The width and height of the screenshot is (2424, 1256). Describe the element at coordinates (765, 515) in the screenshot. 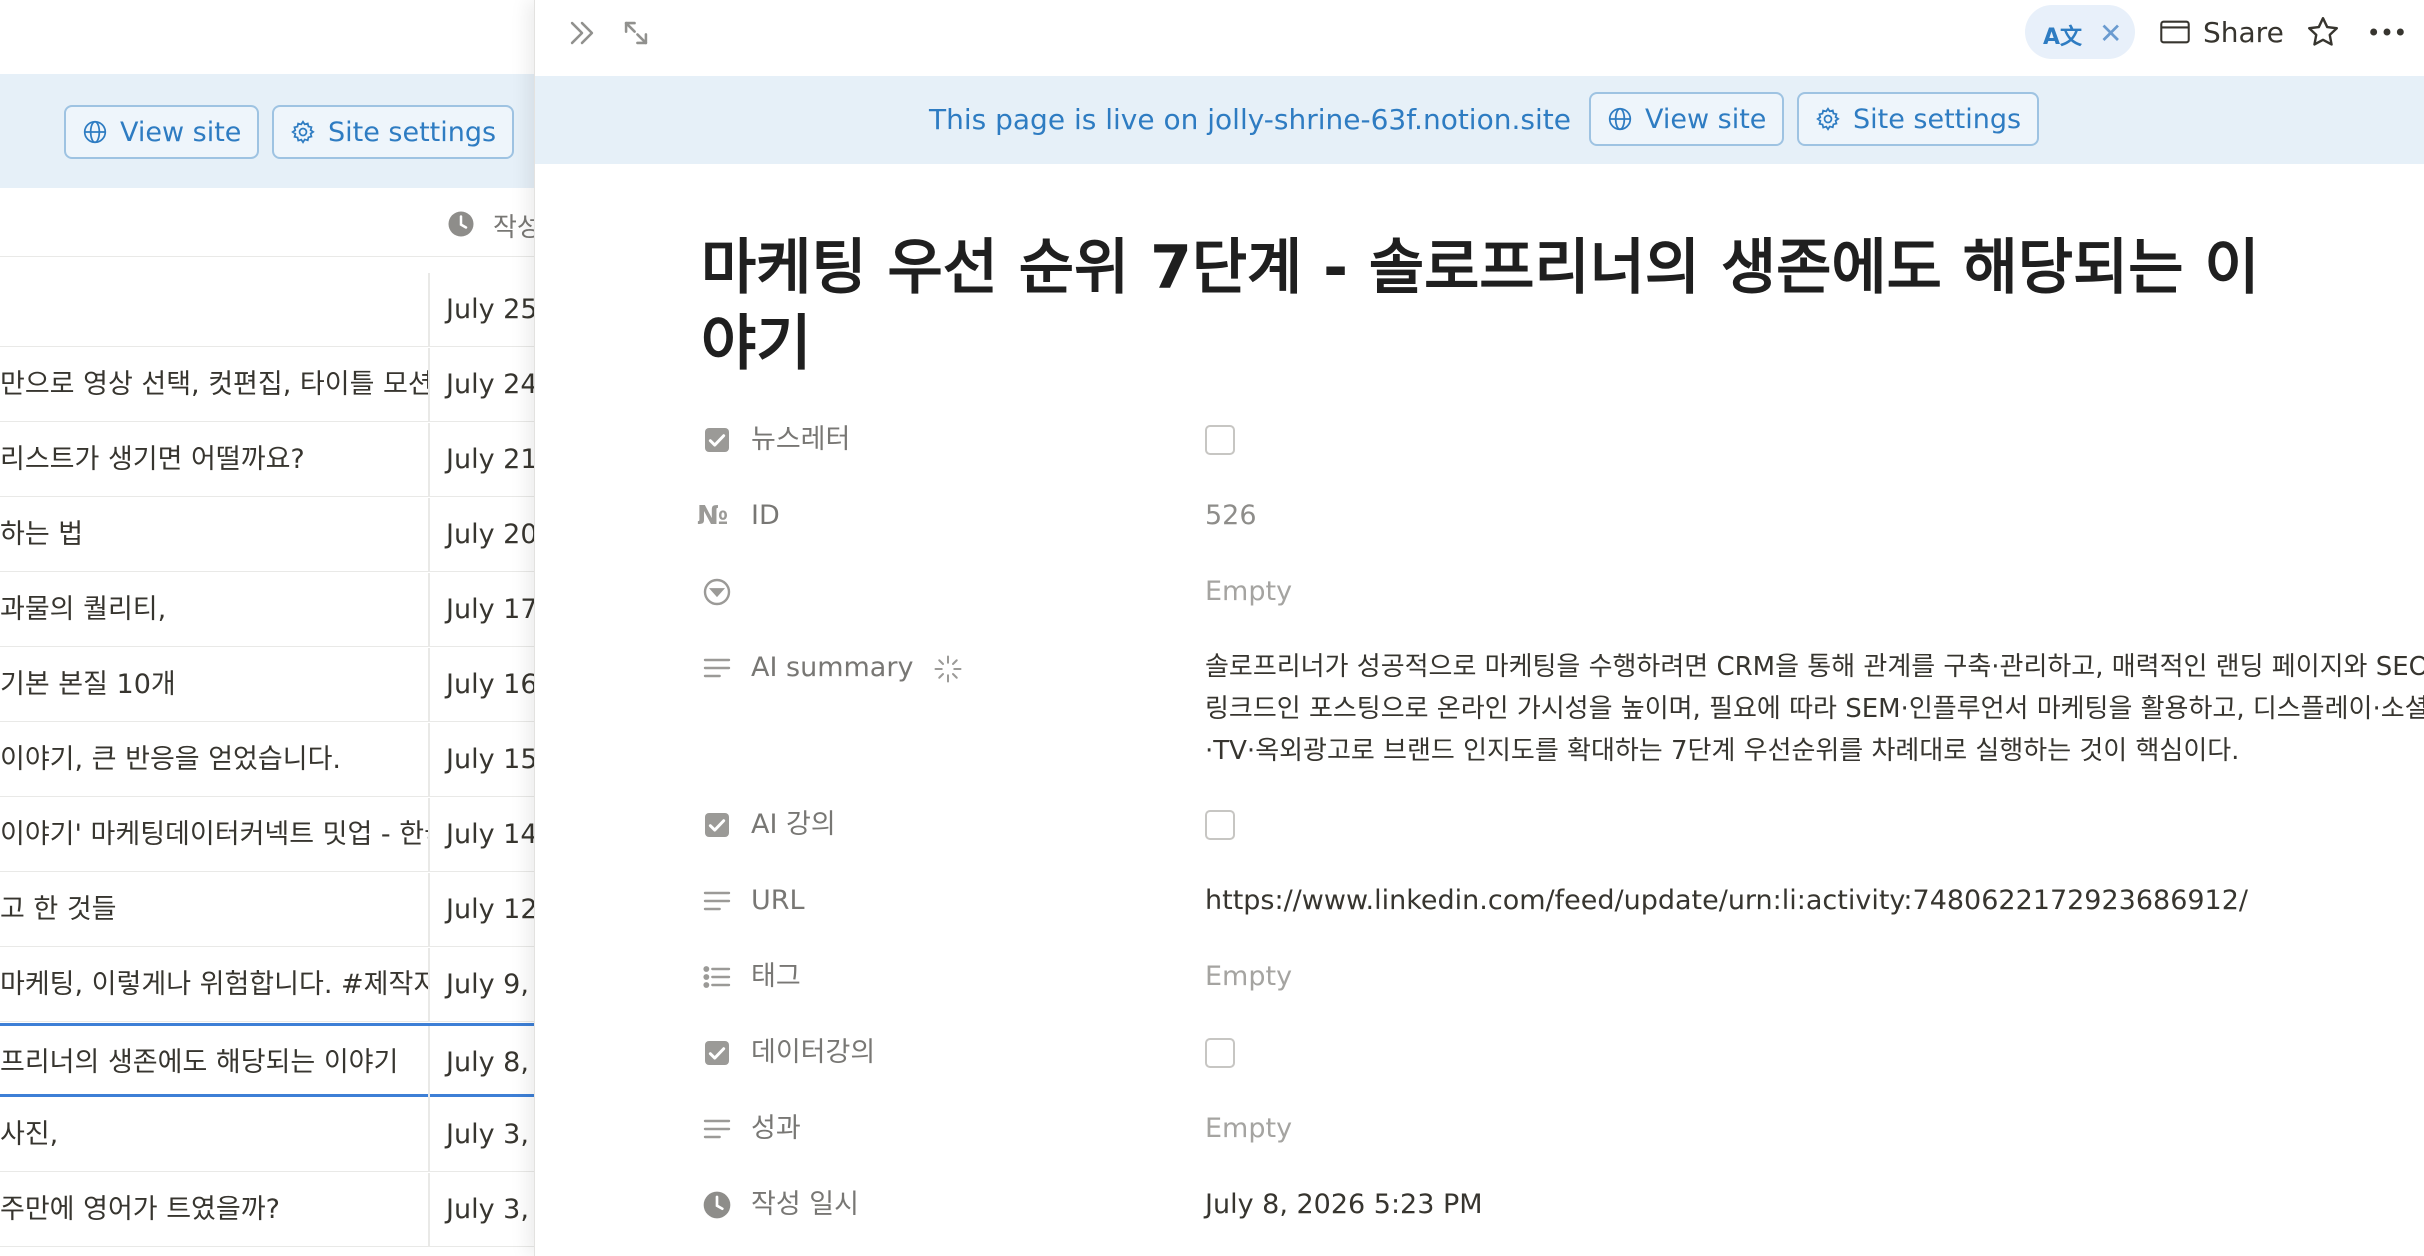

I see `property-name: ID` at that location.